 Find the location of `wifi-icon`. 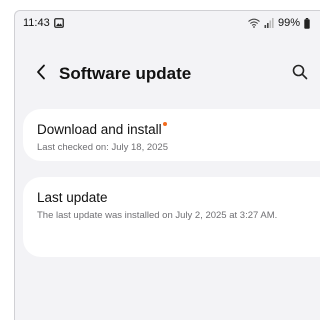

wifi-icon is located at coordinates (254, 23).